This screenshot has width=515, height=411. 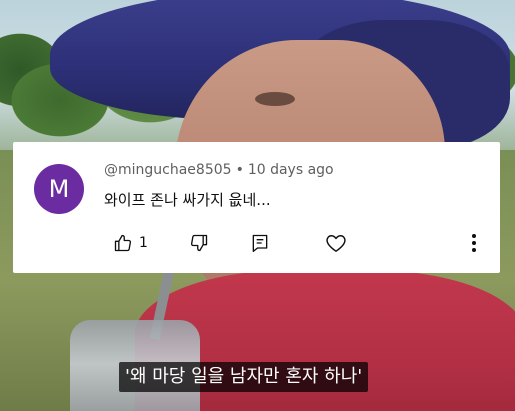 I want to click on dislike-button, so click(x=199, y=243).